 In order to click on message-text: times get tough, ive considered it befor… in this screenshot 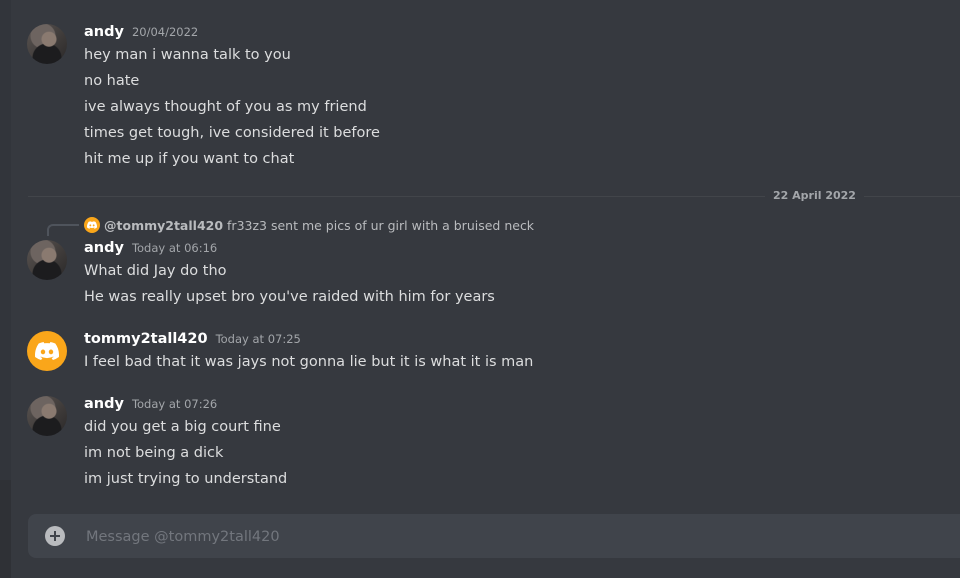, I will do `click(232, 133)`.